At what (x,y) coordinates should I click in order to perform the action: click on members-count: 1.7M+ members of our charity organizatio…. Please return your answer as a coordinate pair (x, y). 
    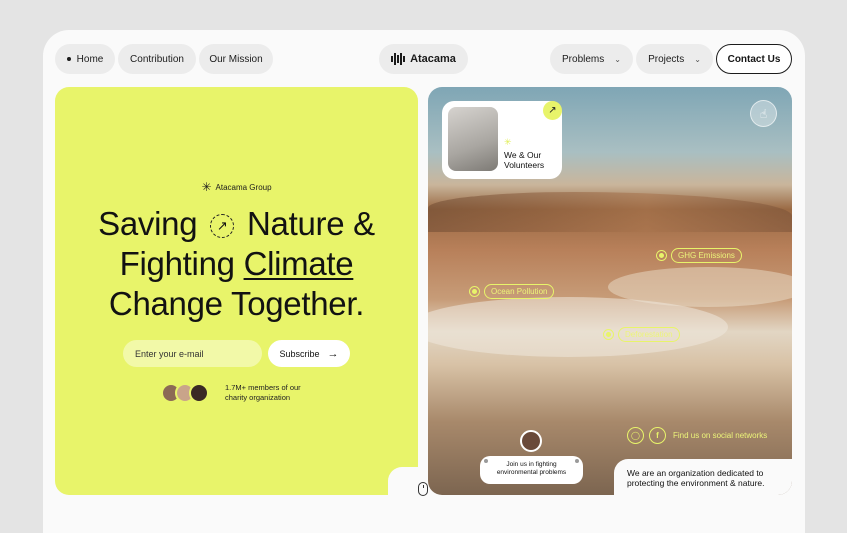
    Looking at the image, I should click on (280, 393).